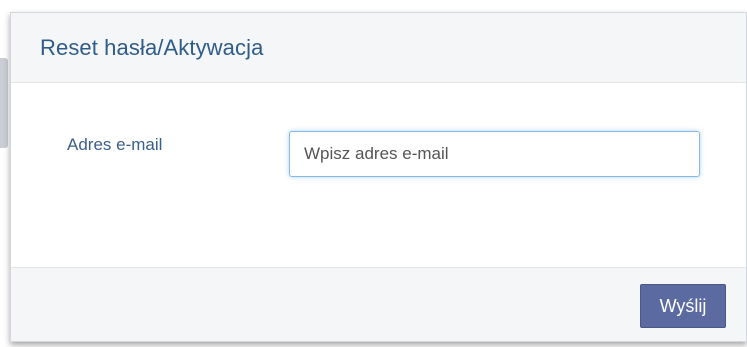  What do you see at coordinates (115, 144) in the screenshot?
I see `email-label: Adres e-mail` at bounding box center [115, 144].